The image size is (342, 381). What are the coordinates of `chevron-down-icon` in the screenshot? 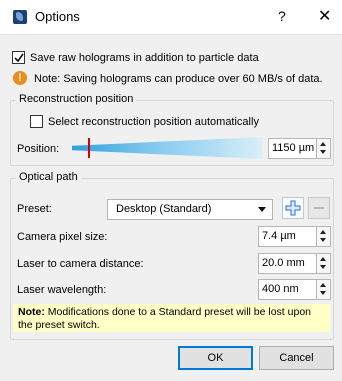 It's located at (262, 209).